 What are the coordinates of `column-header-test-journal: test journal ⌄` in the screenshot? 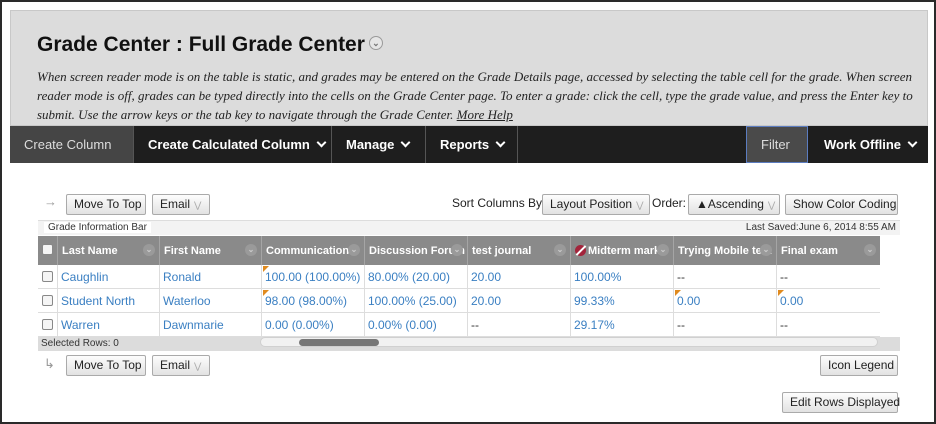 It's located at (519, 250).